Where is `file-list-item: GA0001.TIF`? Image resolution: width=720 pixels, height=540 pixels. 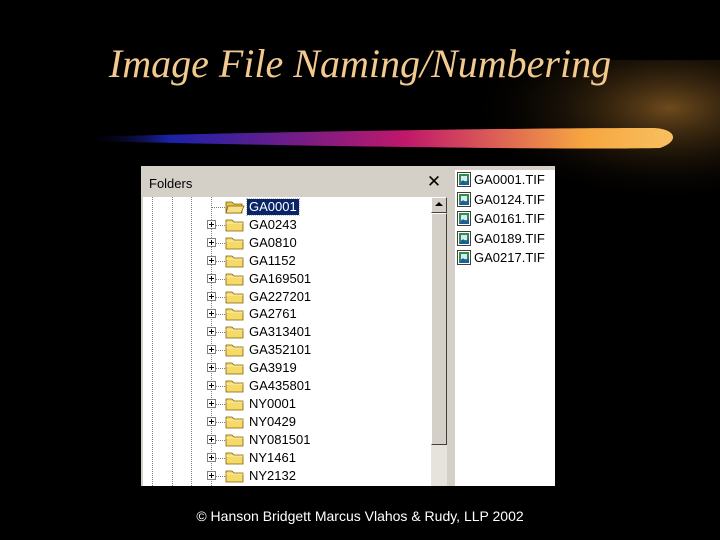 file-list-item: GA0001.TIF is located at coordinates (505, 179).